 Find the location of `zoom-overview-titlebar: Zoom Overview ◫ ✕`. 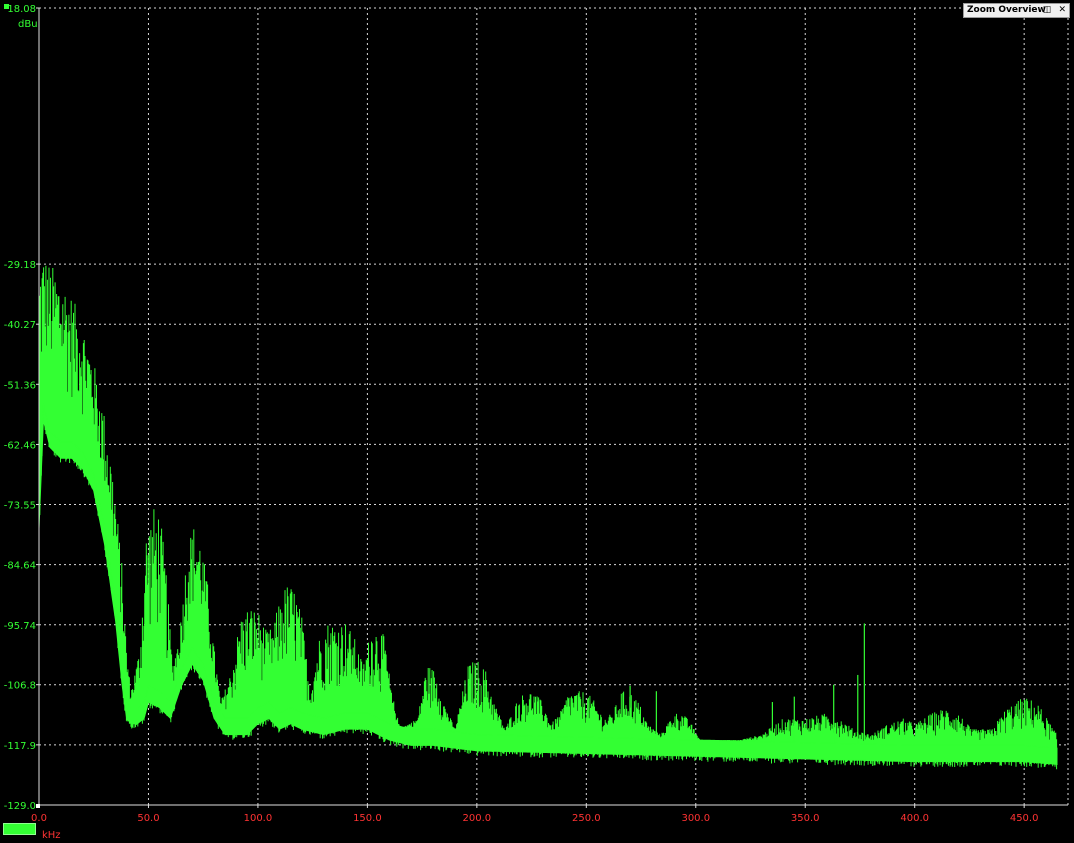

zoom-overview-titlebar: Zoom Overview ◫ ✕ is located at coordinates (1016, 10).